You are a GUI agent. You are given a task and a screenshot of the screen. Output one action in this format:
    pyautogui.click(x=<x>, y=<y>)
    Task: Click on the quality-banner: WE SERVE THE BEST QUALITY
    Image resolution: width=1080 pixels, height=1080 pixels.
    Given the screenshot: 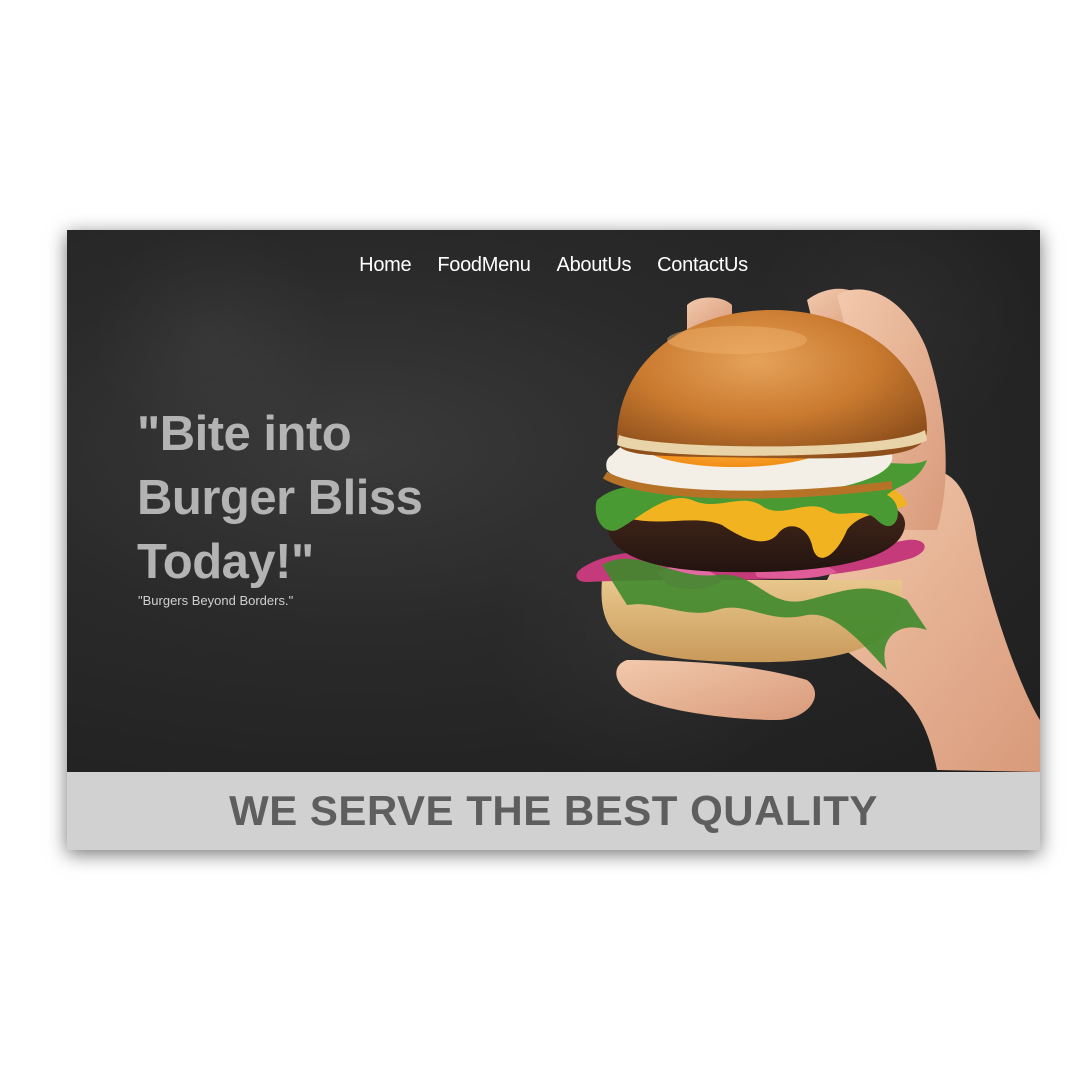 What is the action you would take?
    pyautogui.click(x=553, y=811)
    